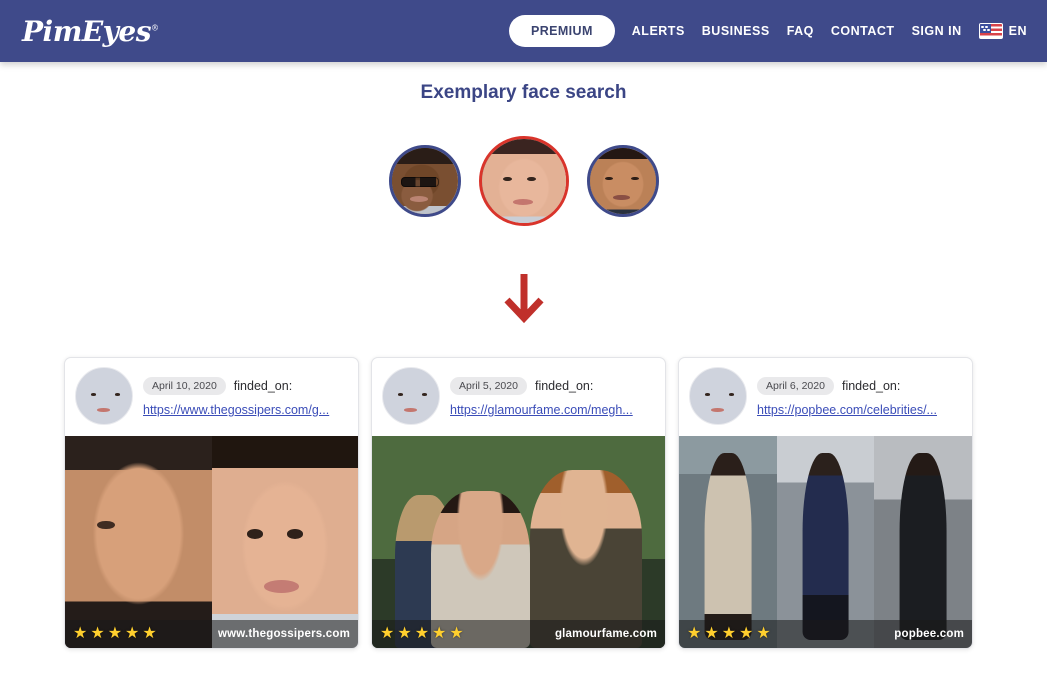  What do you see at coordinates (825, 634) in the screenshot?
I see `result-overlay-bar: ★ ★ ★ ★ ★ popbee.com` at bounding box center [825, 634].